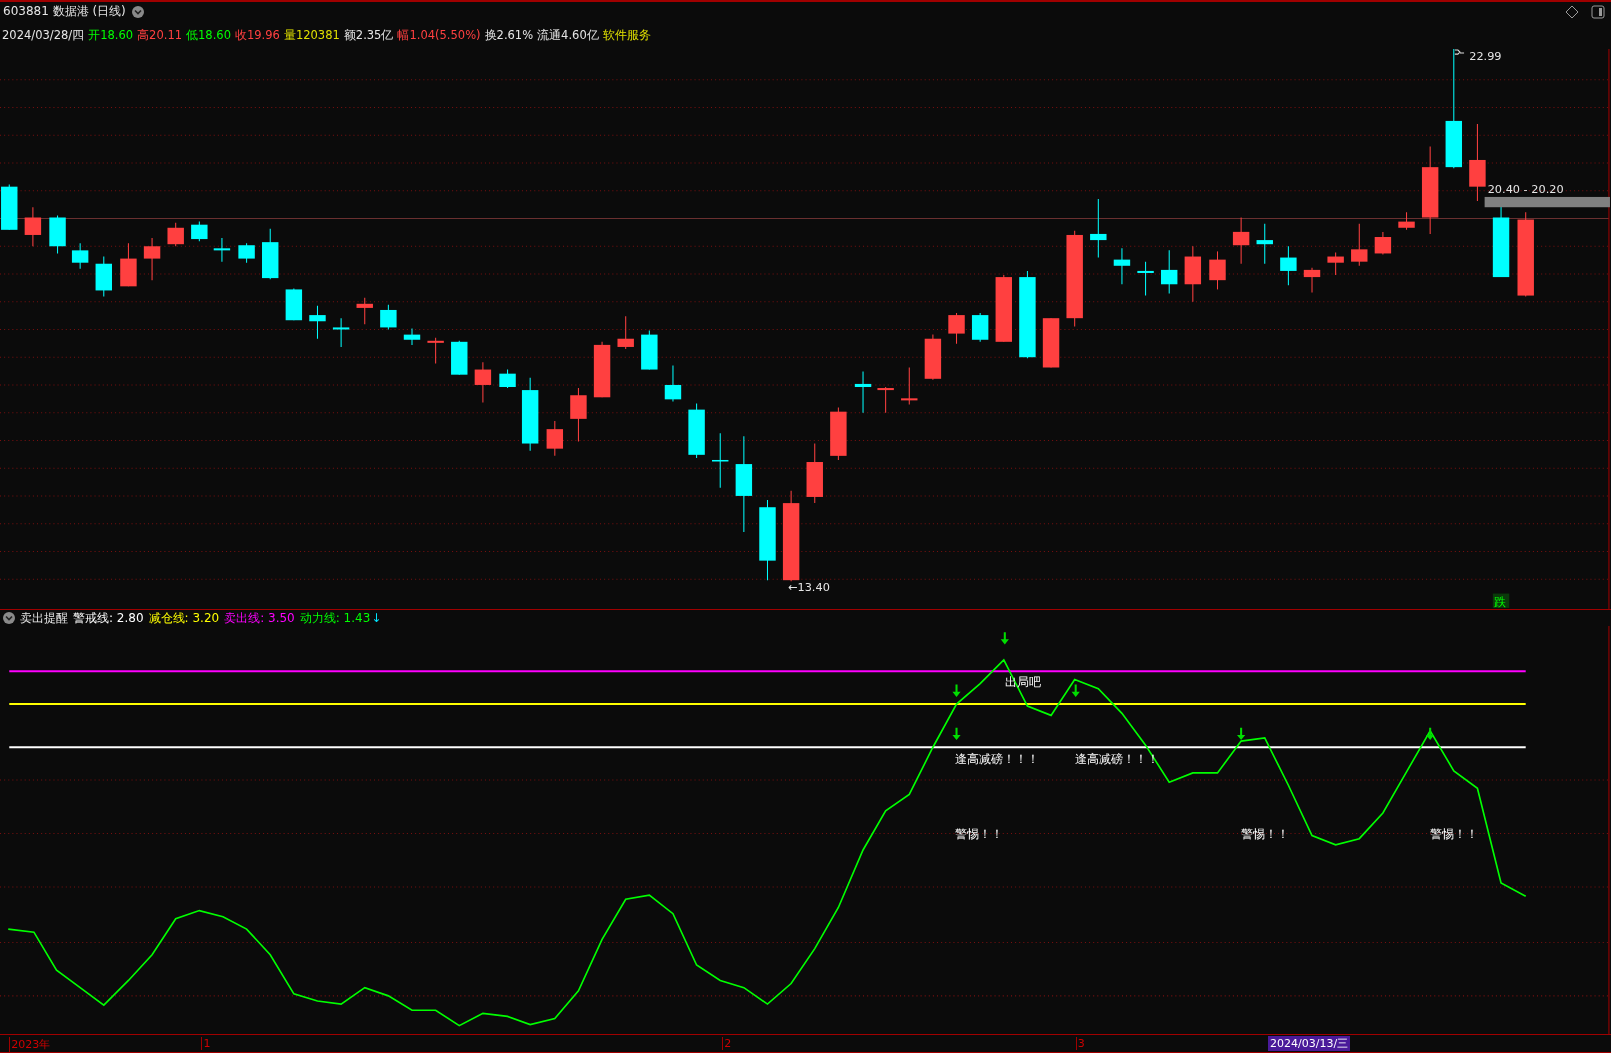 Image resolution: width=1611 pixels, height=1053 pixels. What do you see at coordinates (64, 11) in the screenshot?
I see `stock-title: 603881 数据港 (日线)` at bounding box center [64, 11].